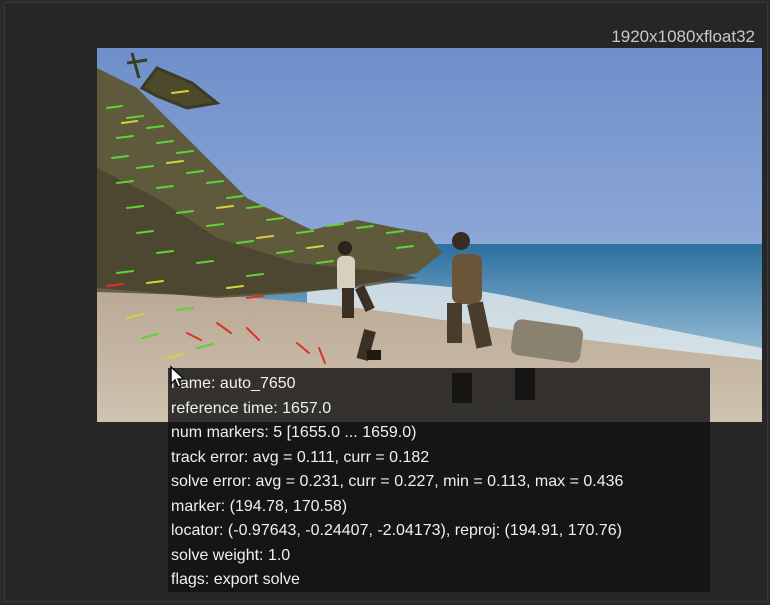 This screenshot has height=605, width=770. I want to click on info-flags: flags: export solve, so click(235, 579).